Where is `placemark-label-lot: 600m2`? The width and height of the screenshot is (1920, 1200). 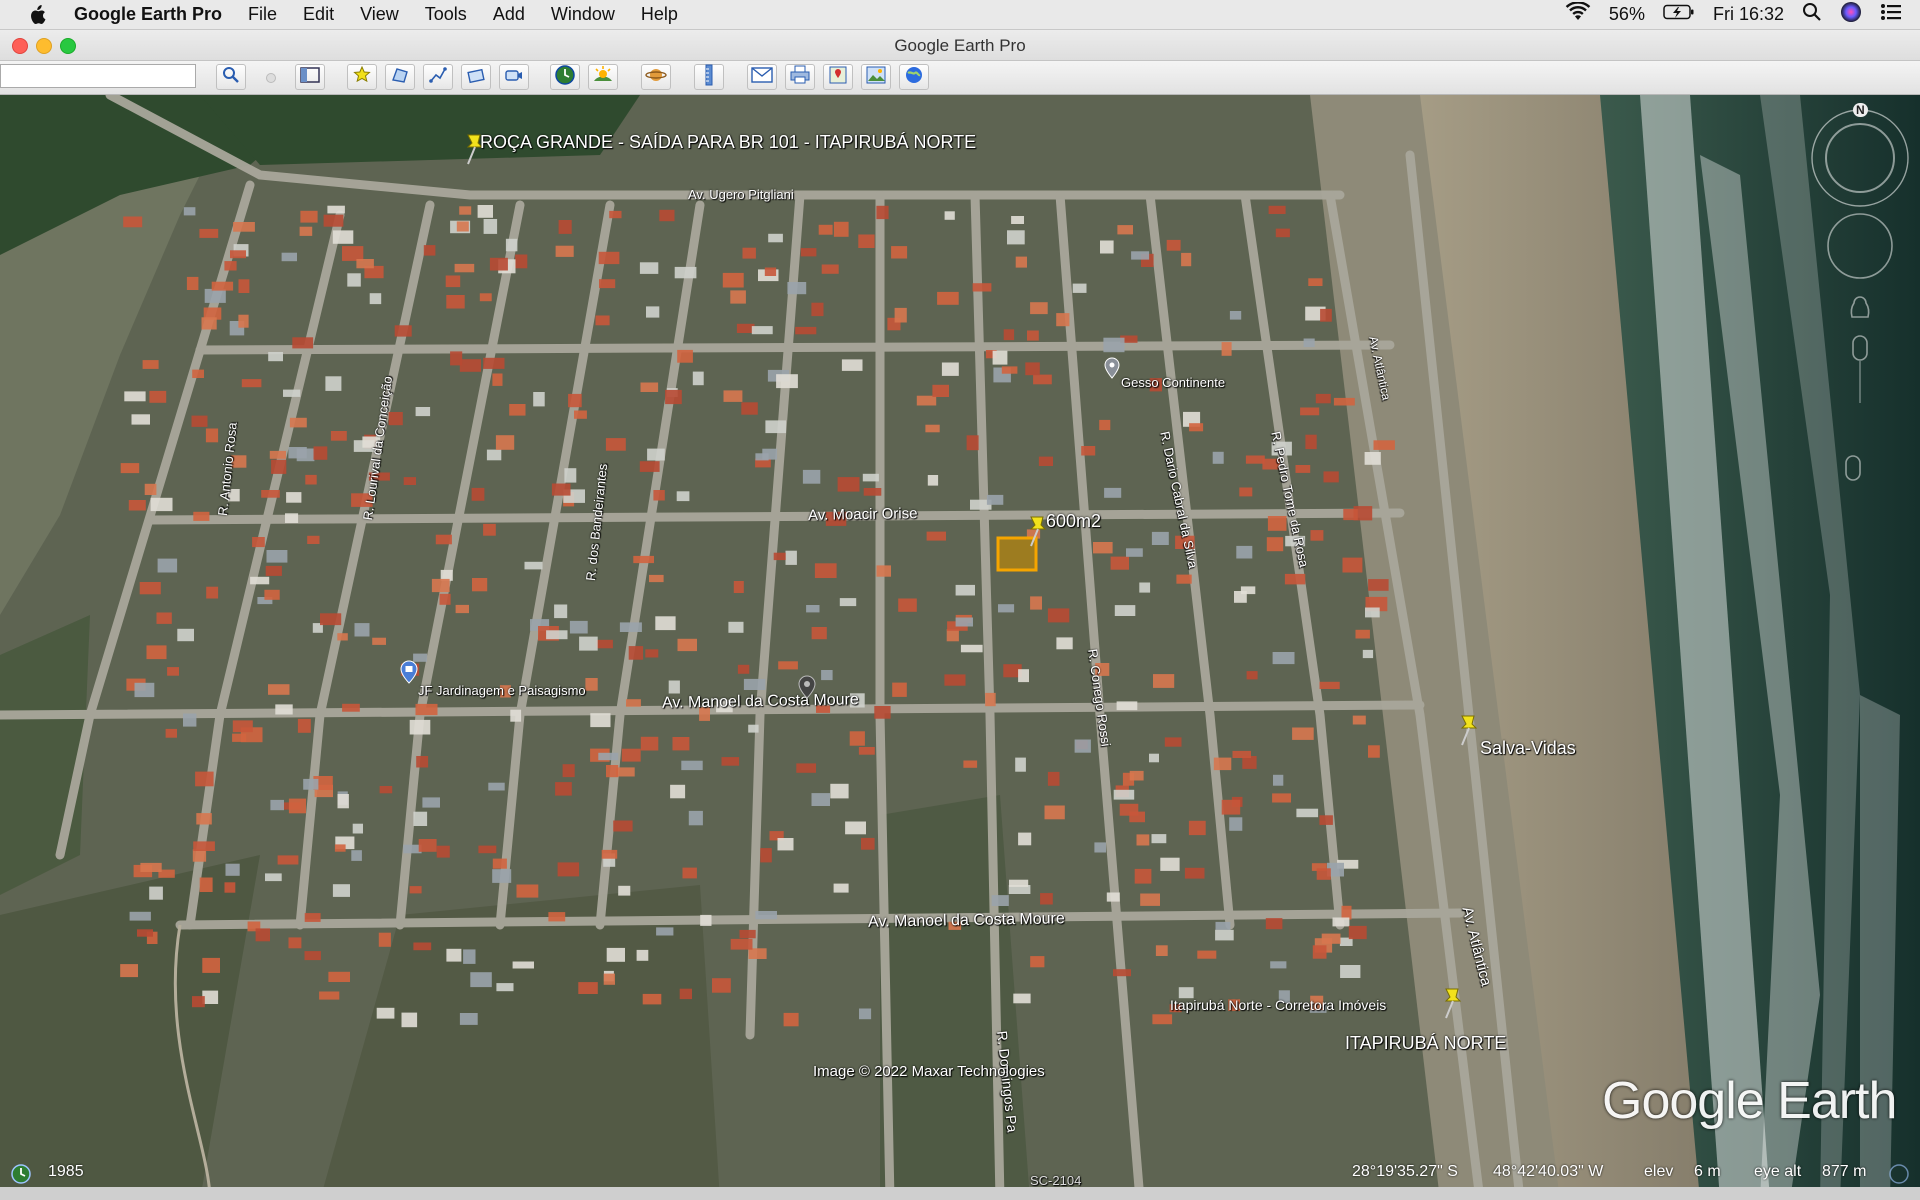 placemark-label-lot: 600m2 is located at coordinates (1073, 521).